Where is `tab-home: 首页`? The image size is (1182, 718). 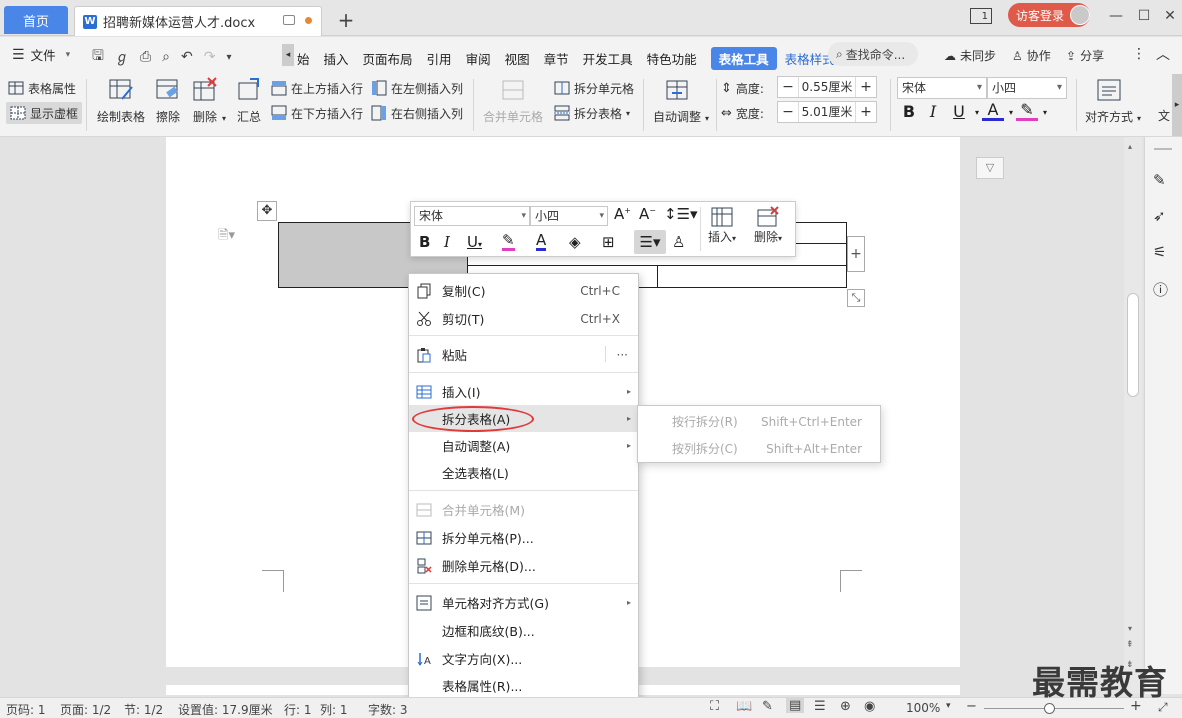
tab-home: 首页 is located at coordinates (36, 20).